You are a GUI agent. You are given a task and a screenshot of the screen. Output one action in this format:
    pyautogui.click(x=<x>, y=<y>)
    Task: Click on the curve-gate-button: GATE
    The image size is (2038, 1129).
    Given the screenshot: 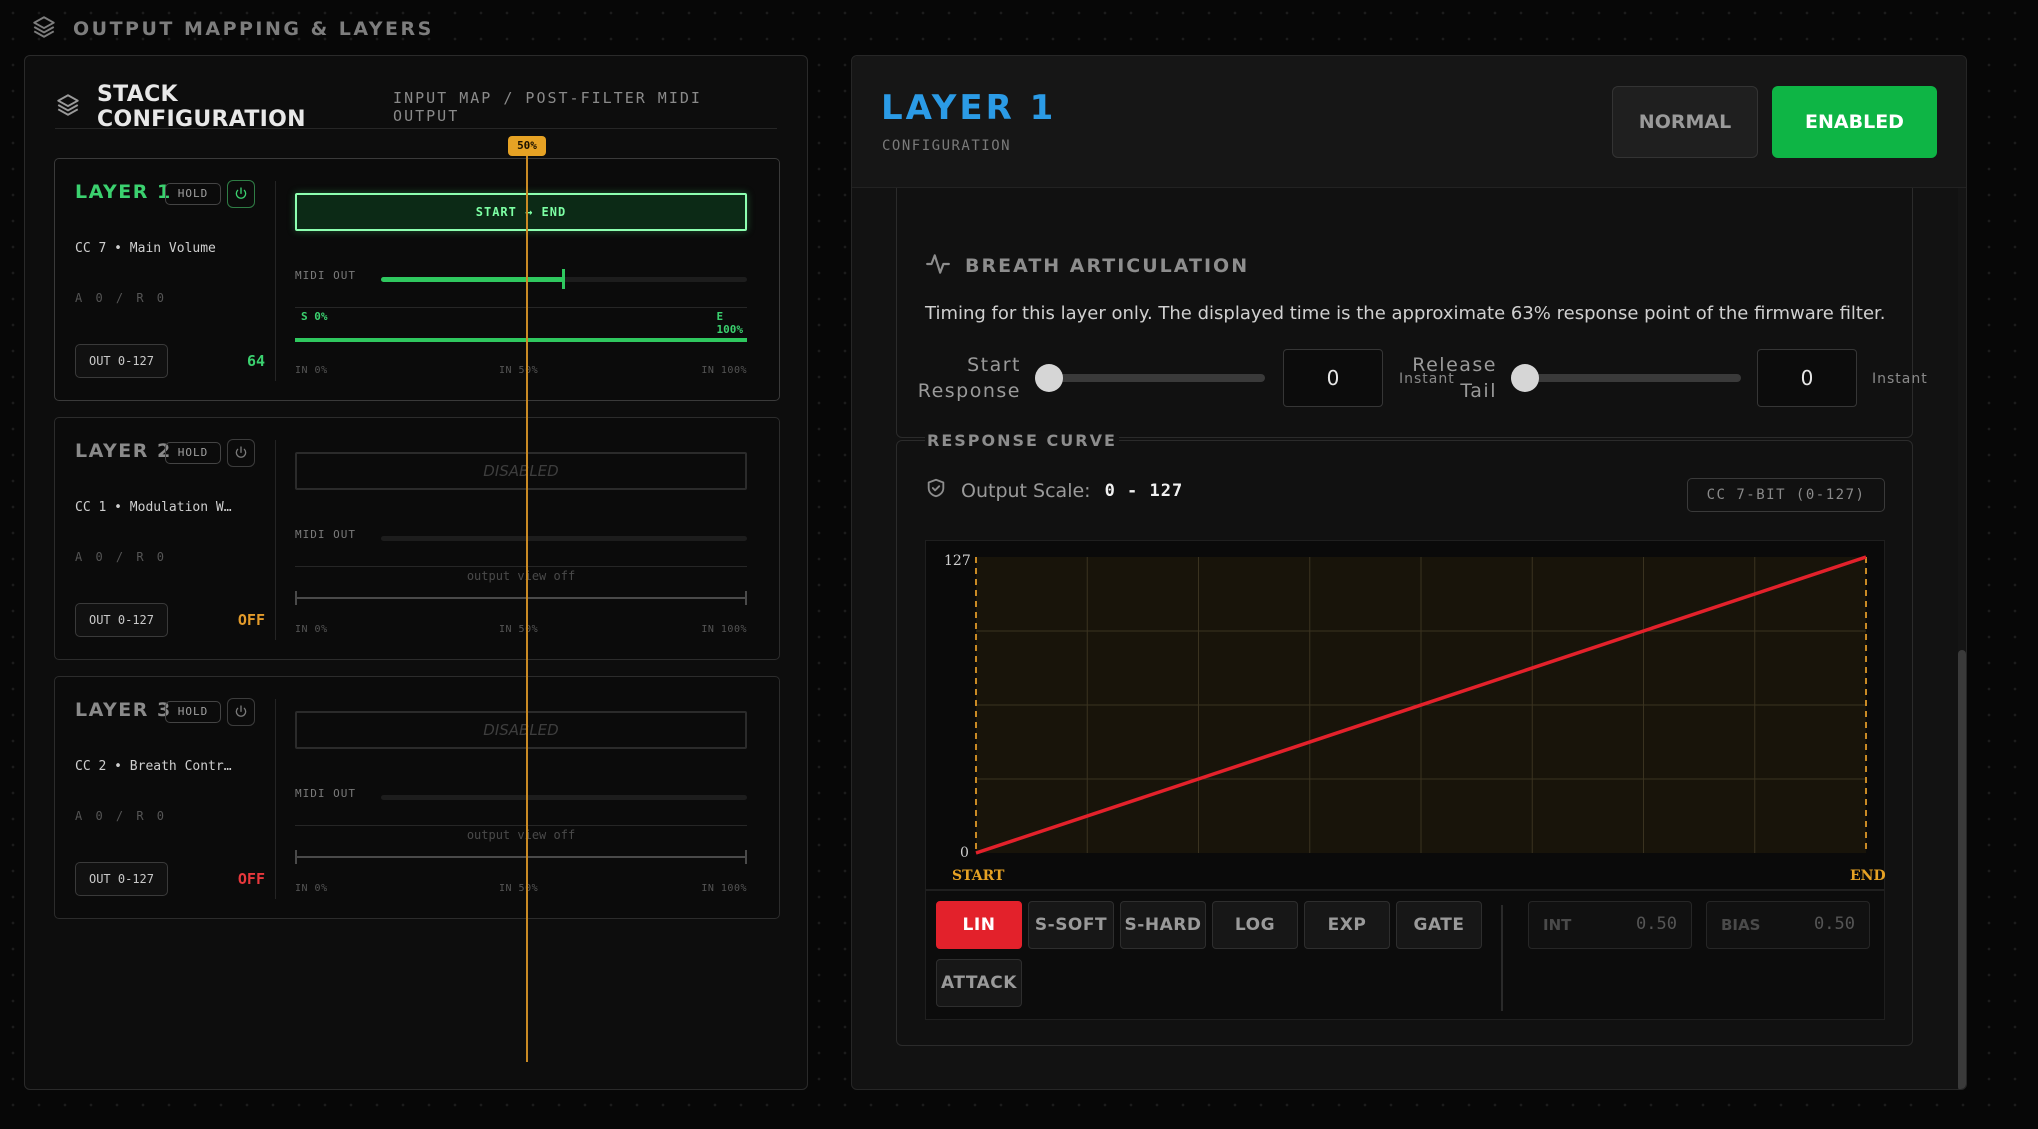 What is the action you would take?
    pyautogui.click(x=1439, y=925)
    